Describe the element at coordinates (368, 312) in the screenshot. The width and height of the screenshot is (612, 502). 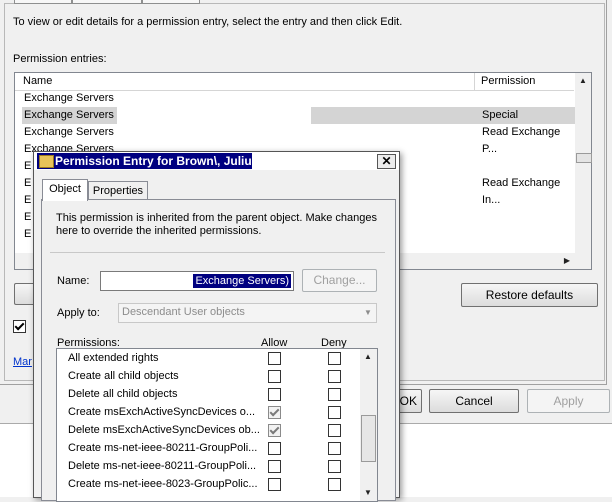
I see `chevron-down-icon: ▼` at that location.